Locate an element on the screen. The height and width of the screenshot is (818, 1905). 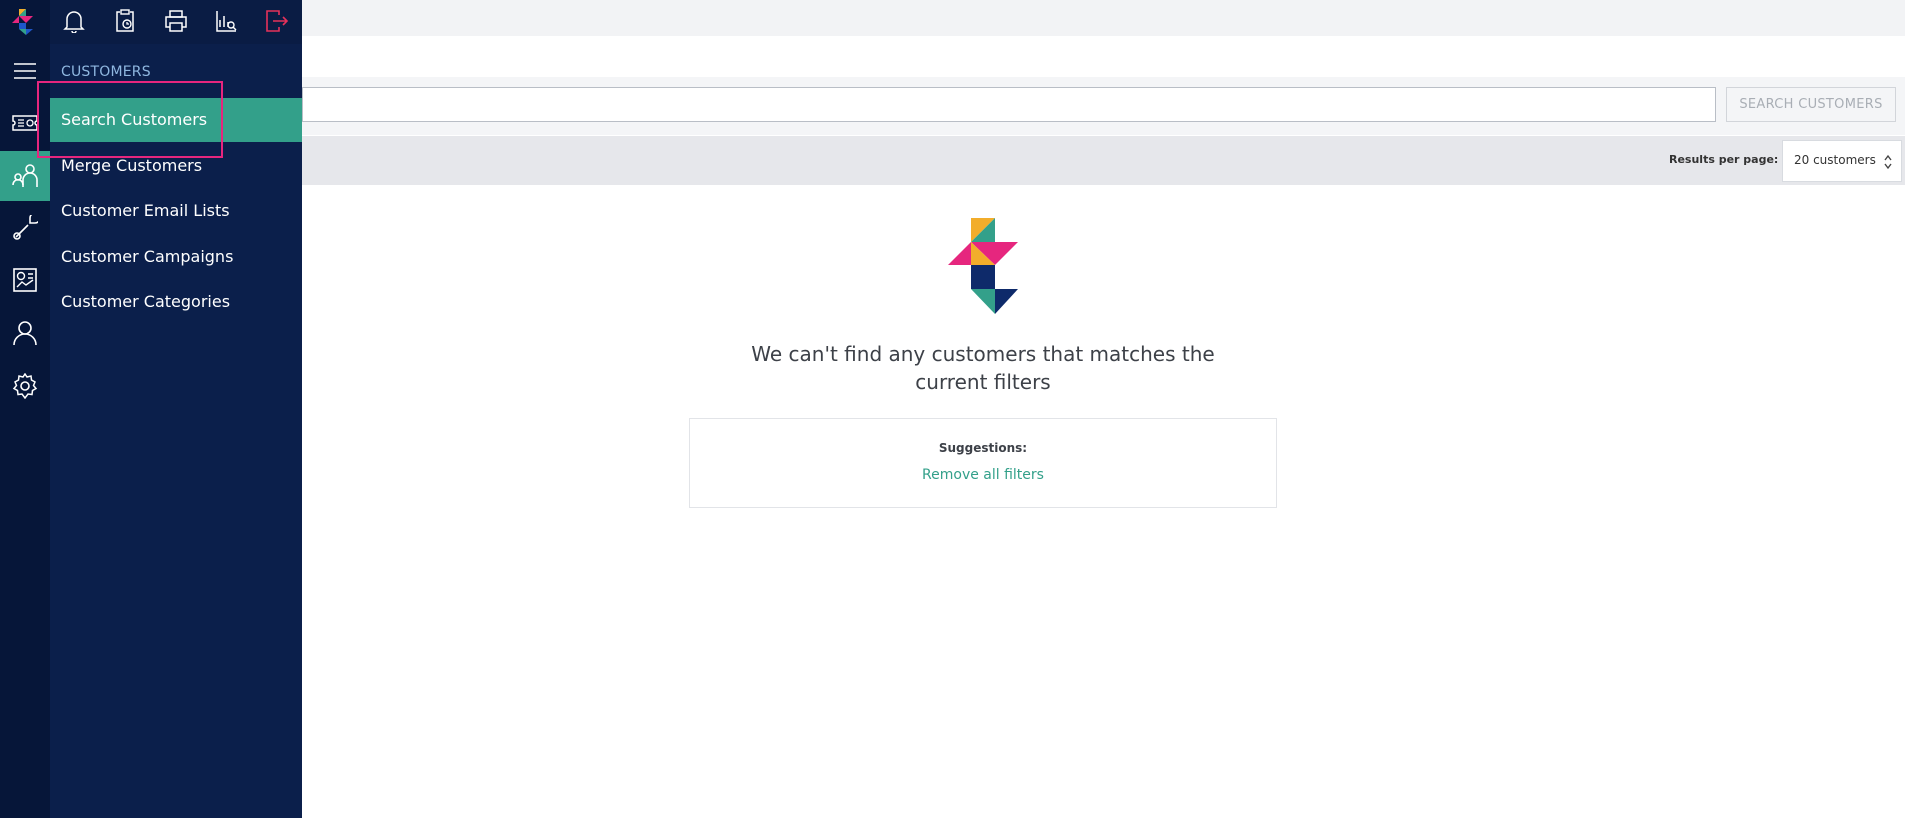
suggestions-box: Suggestions: Remove all filters is located at coordinates (983, 463).